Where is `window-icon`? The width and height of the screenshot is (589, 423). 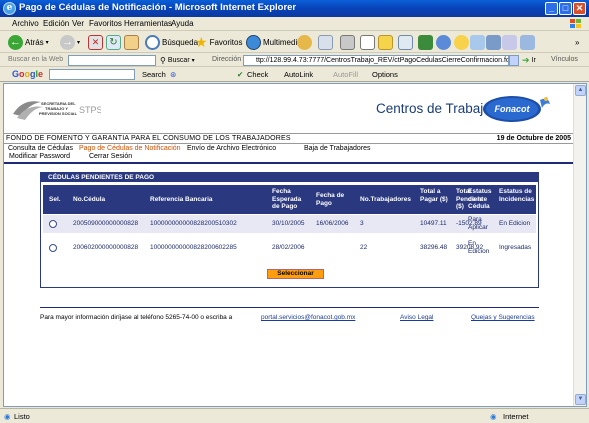
window-icon is located at coordinates (477, 42).